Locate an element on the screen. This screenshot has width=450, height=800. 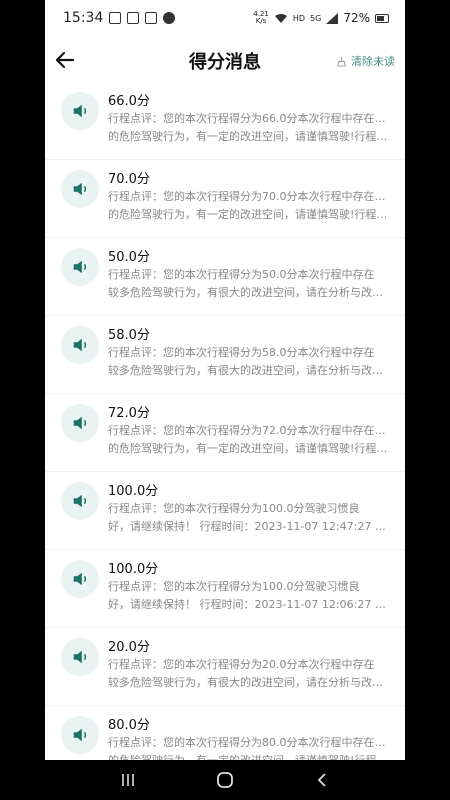
message-line: 行程点评：您的本次行程得分为70.0分本次行程中存在少量 is located at coordinates (250, 196).